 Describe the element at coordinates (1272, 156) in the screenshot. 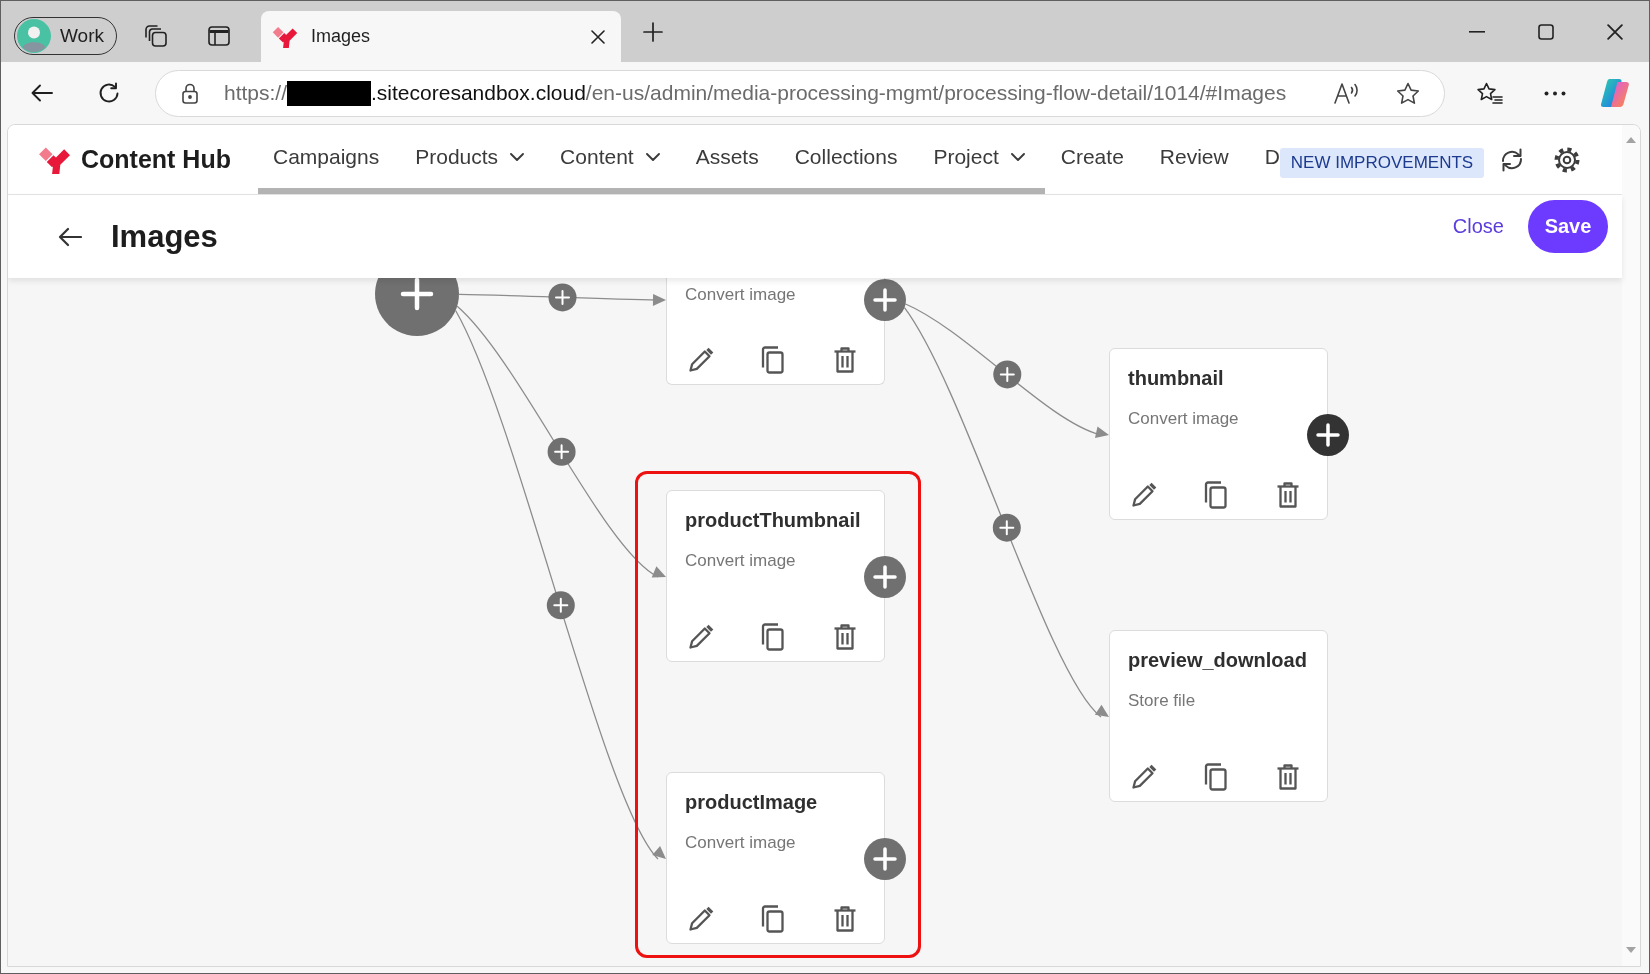

I see `nav-link: D` at that location.